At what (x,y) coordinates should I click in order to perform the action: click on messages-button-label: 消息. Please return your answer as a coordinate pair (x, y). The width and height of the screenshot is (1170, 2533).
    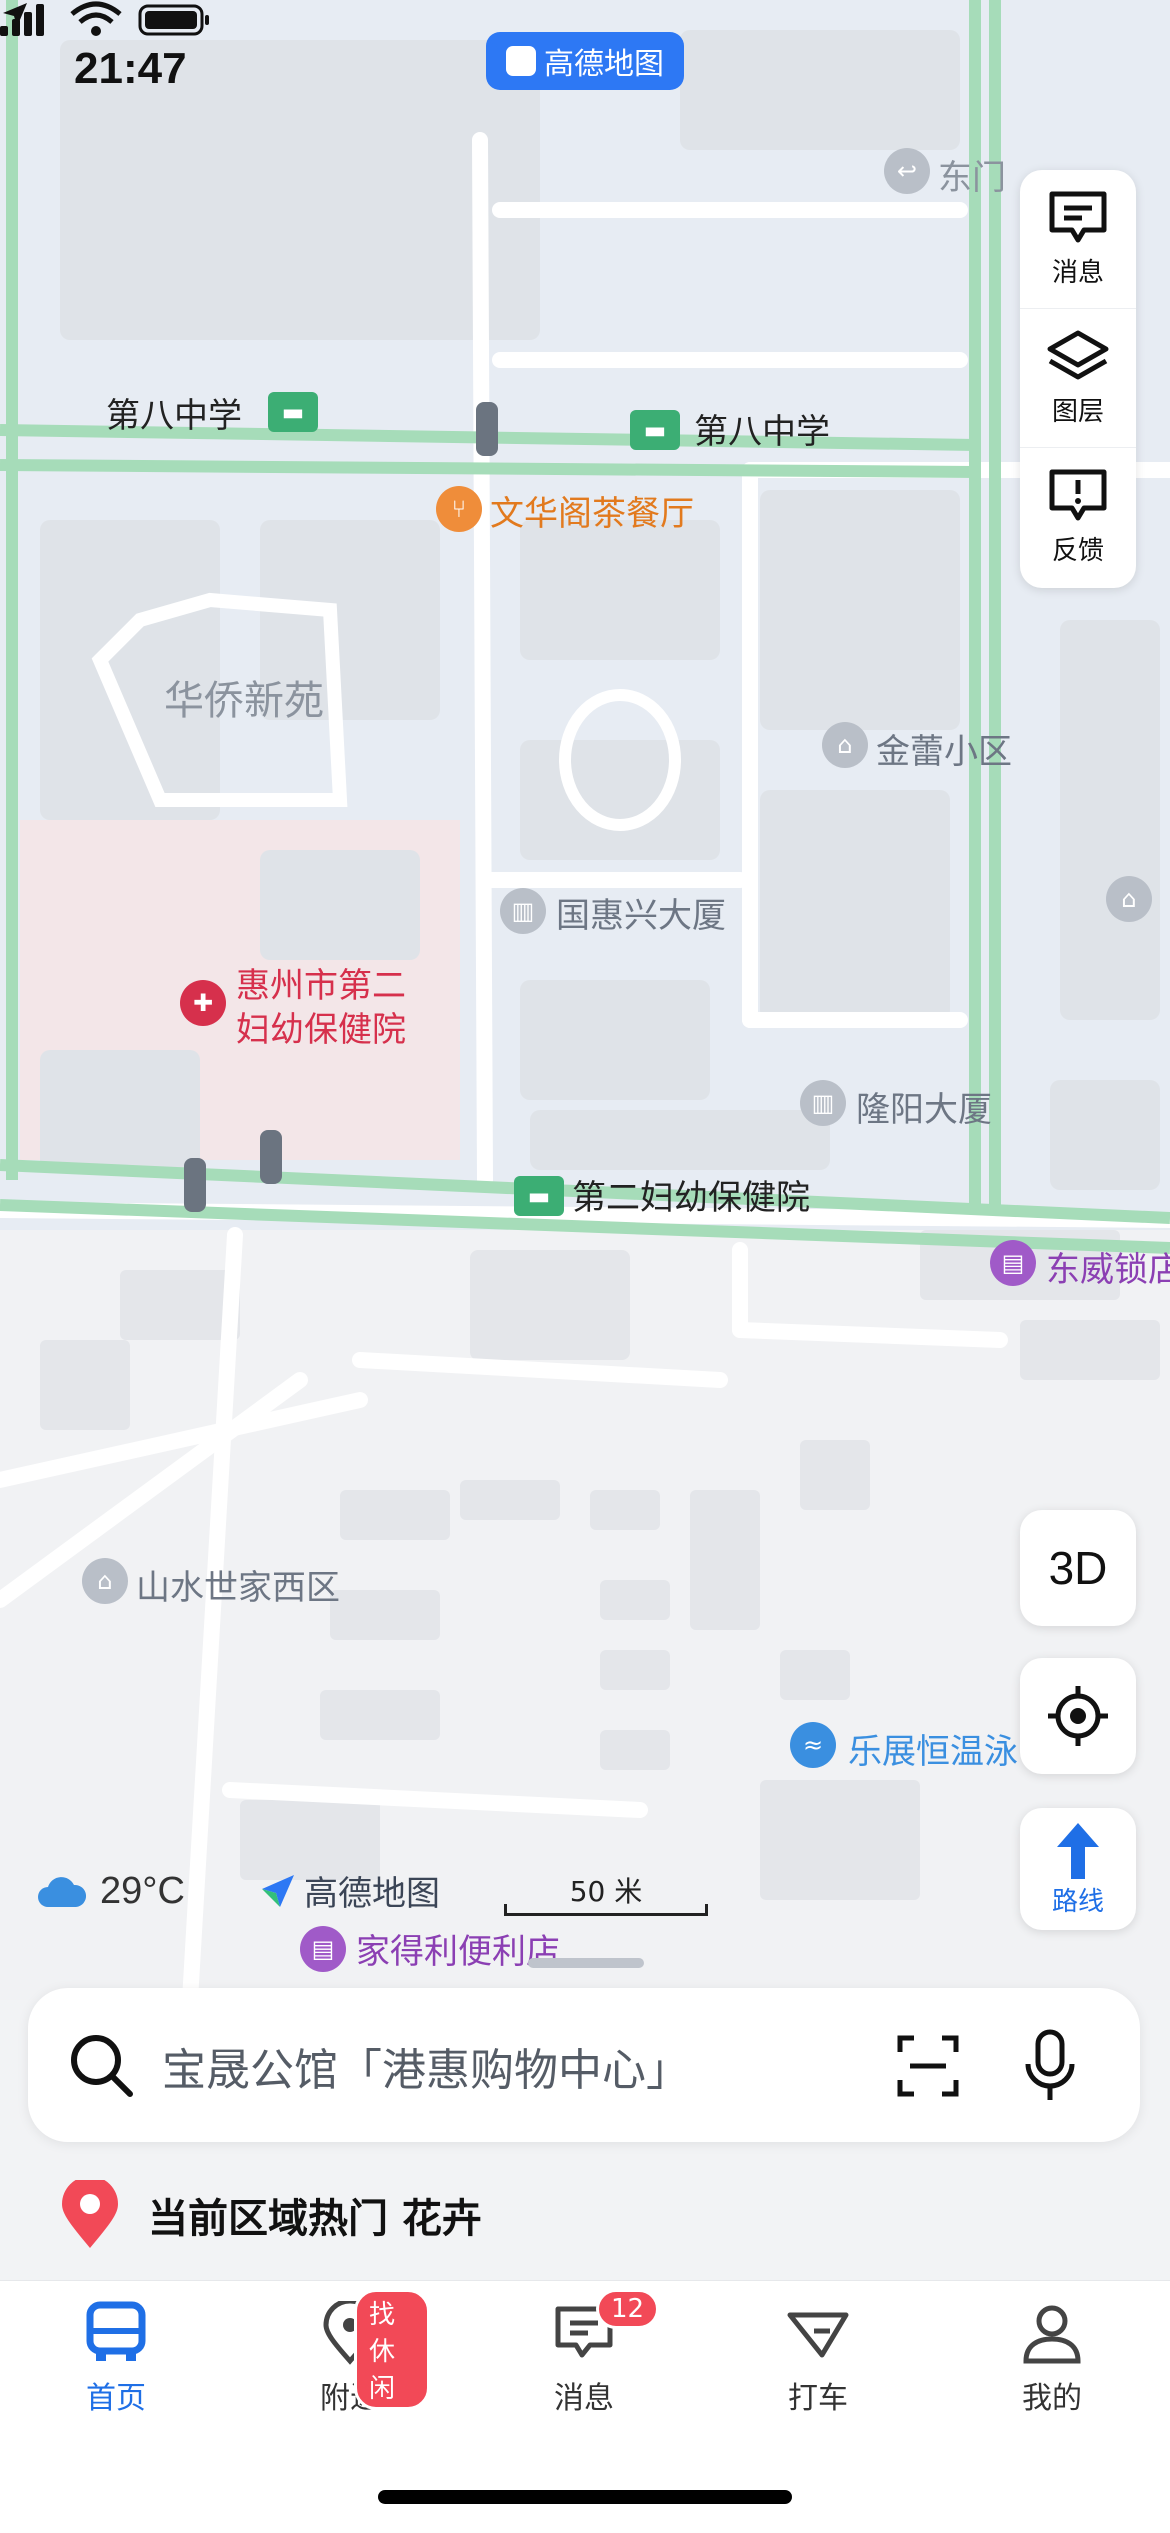
    Looking at the image, I should click on (1077, 272).